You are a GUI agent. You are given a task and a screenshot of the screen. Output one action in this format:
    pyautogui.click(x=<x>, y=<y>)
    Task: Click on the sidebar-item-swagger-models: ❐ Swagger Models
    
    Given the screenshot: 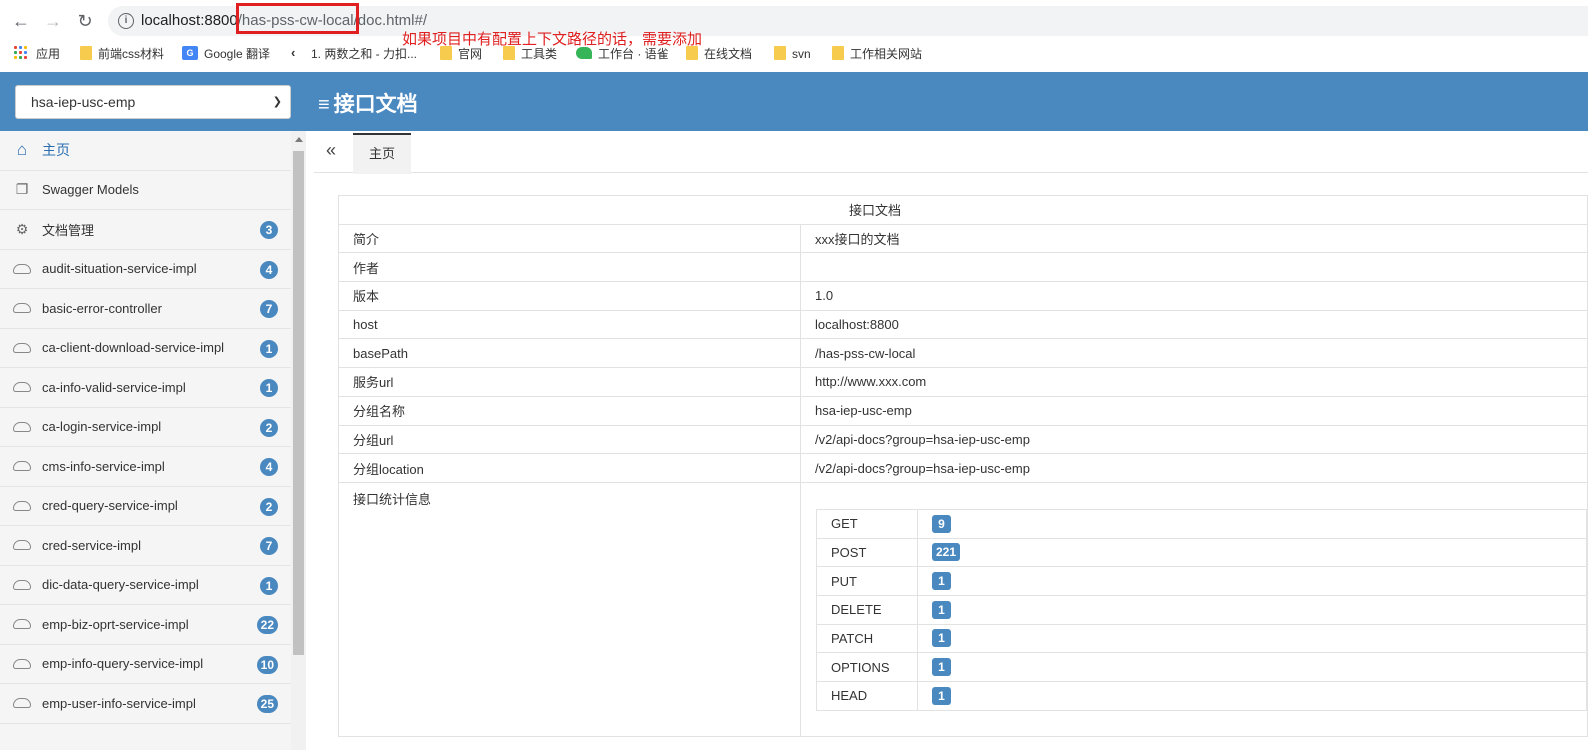 What is the action you would take?
    pyautogui.click(x=145, y=190)
    